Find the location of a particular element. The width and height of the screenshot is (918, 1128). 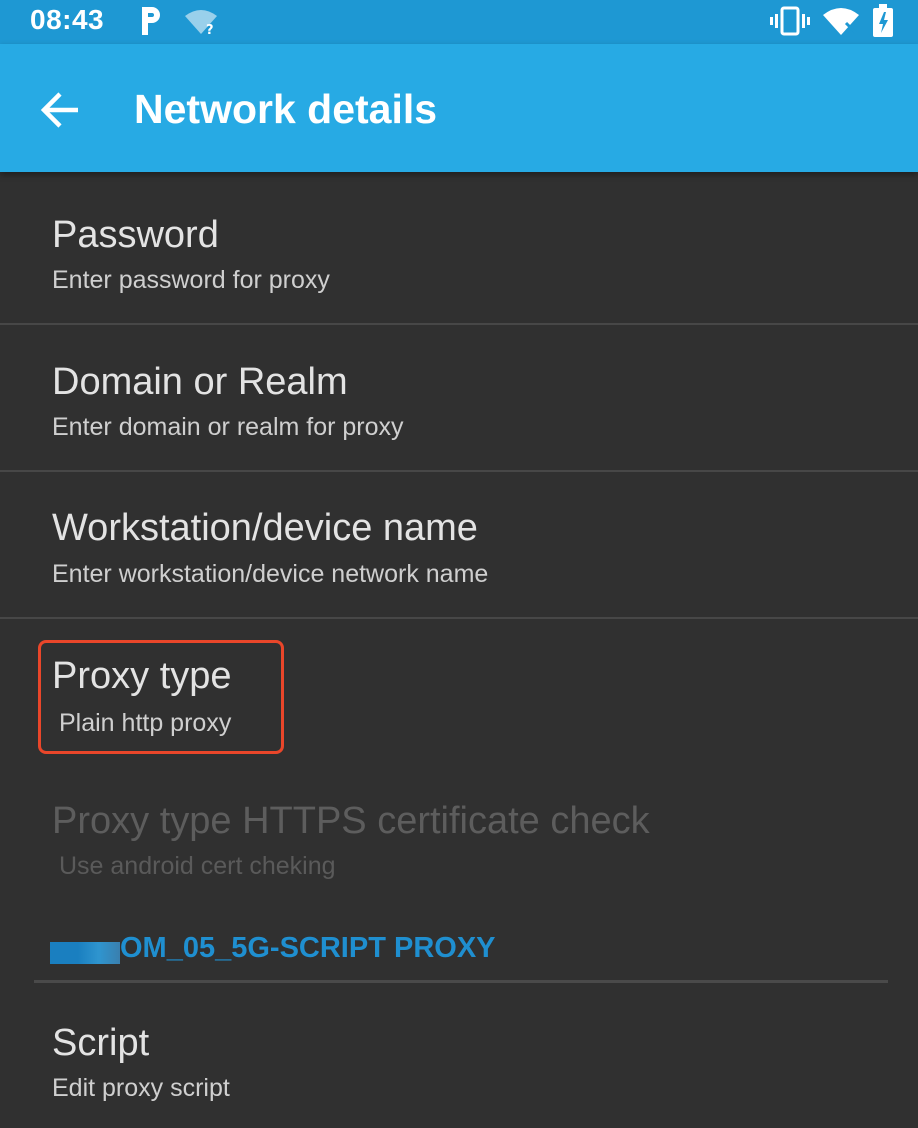

status-time: 08:43 is located at coordinates (67, 19).